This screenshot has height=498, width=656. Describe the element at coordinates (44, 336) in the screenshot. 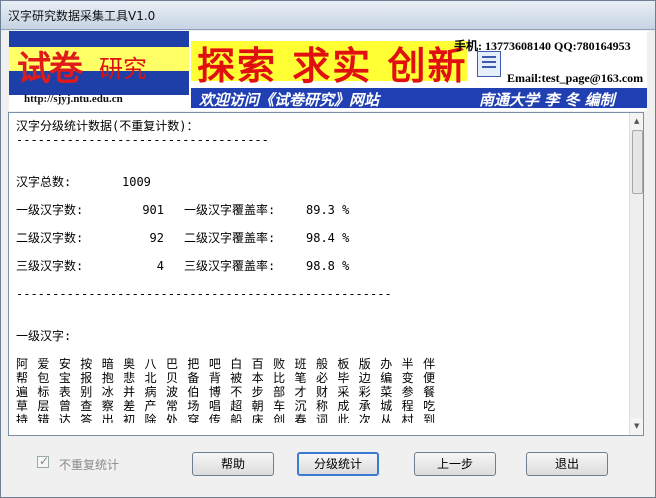

I see `level1-chars-label: 一级汉字:` at that location.